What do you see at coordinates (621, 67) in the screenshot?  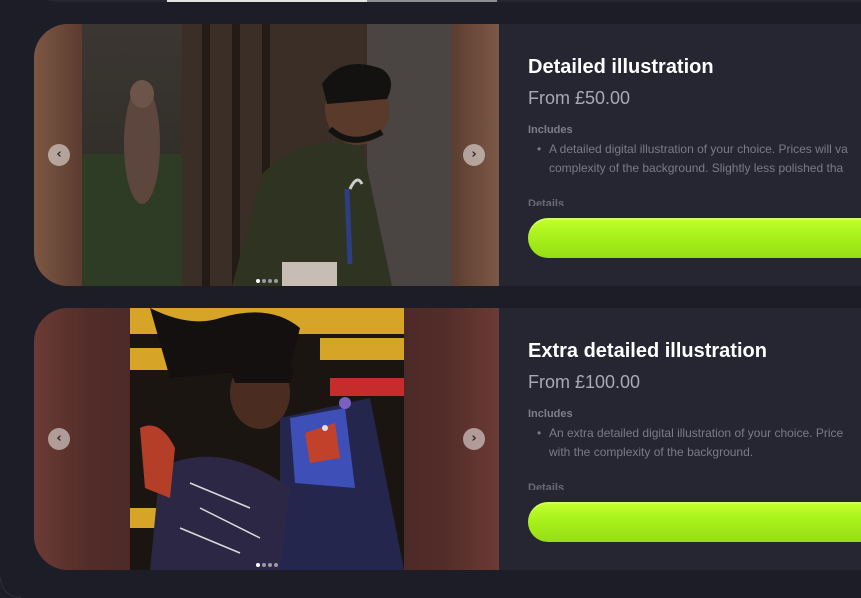 I see `product-title: Detailed illustration` at bounding box center [621, 67].